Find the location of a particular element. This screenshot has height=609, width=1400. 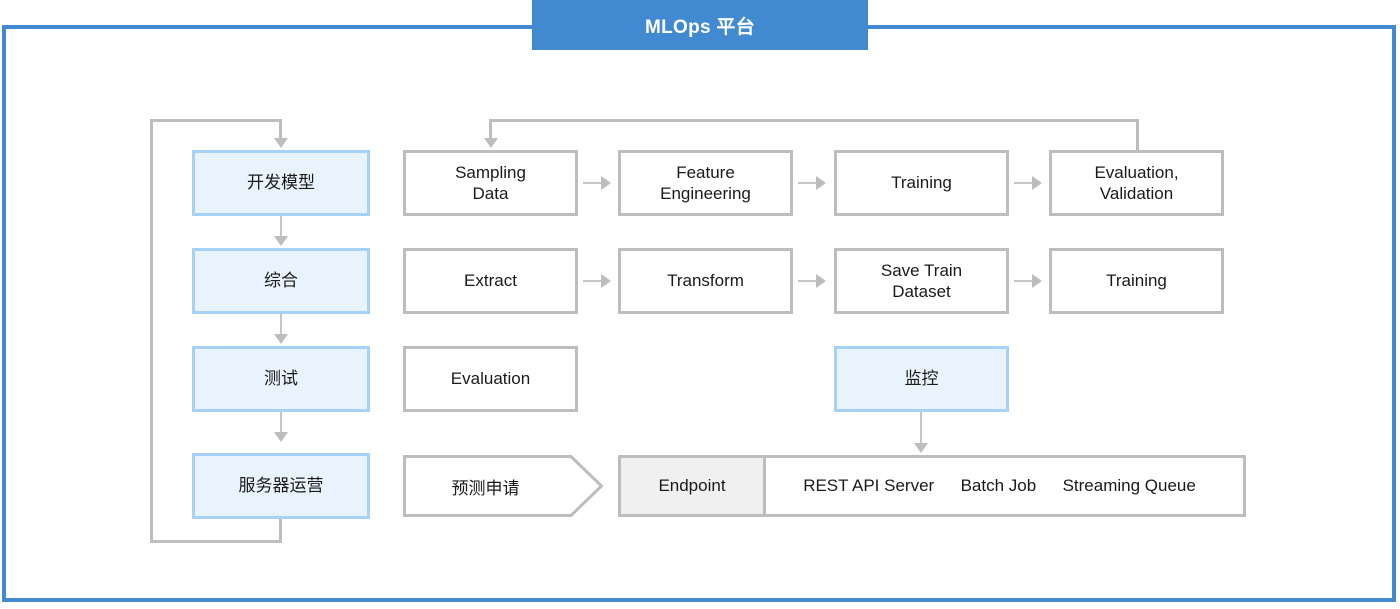

pipeline-step-training: Training is located at coordinates (921, 183).